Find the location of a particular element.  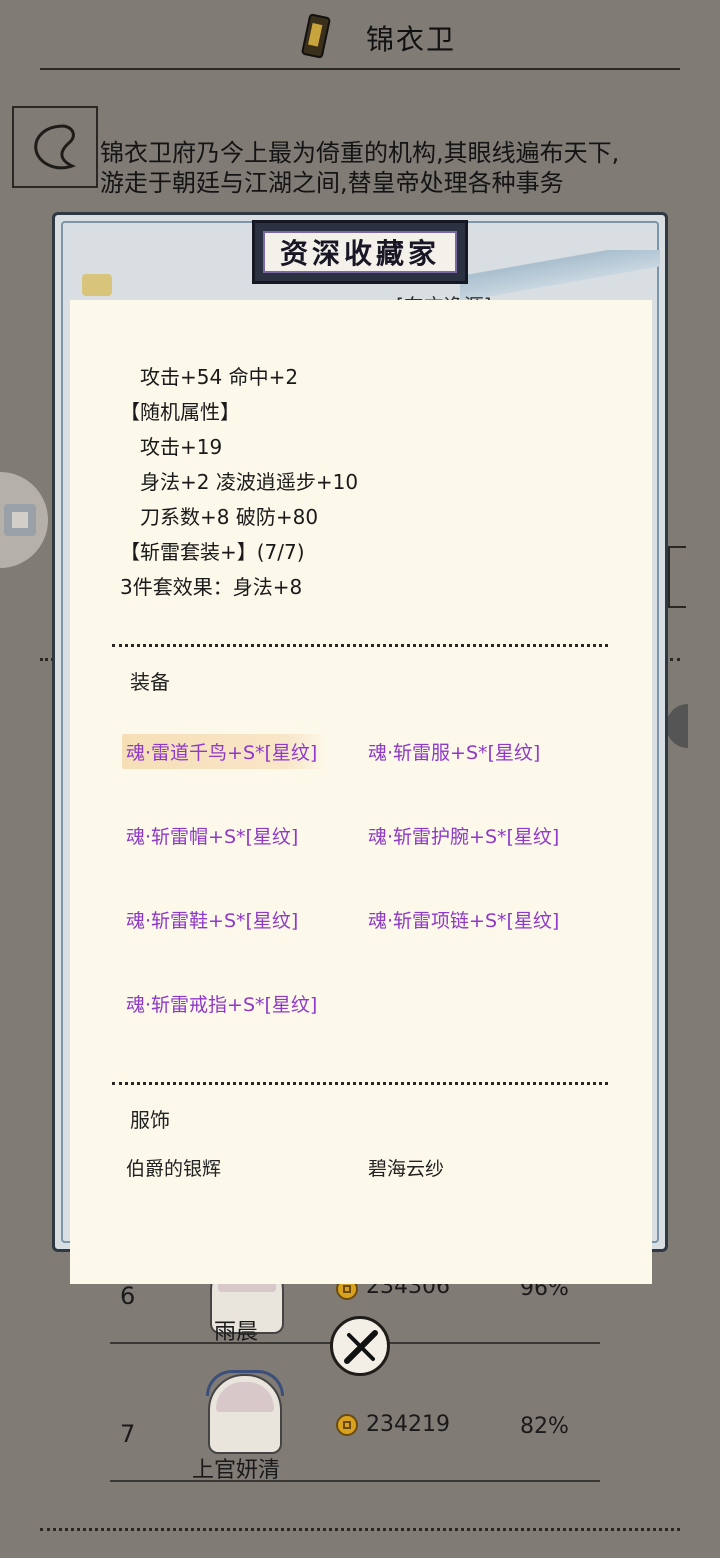

popup-title-plate: 资深收藏家 is located at coordinates (360, 252).